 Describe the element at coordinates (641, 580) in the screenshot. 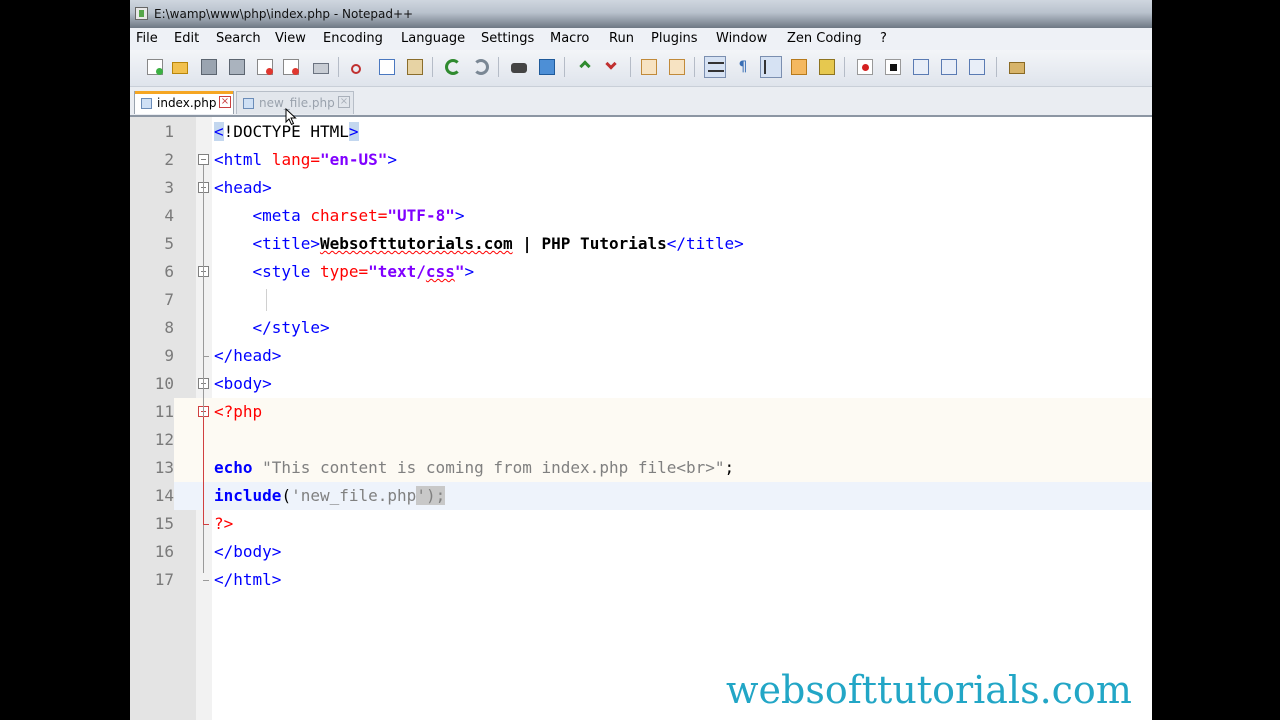

I see `code-line: 17 </html>` at that location.